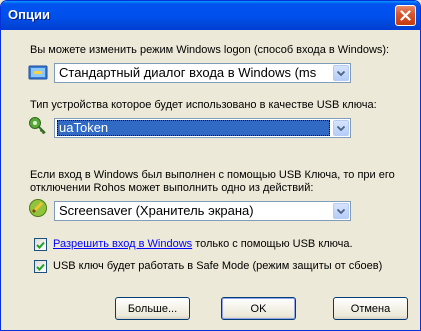 This screenshot has width=421, height=331. What do you see at coordinates (38, 72) in the screenshot?
I see `logon-screen-icon` at bounding box center [38, 72].